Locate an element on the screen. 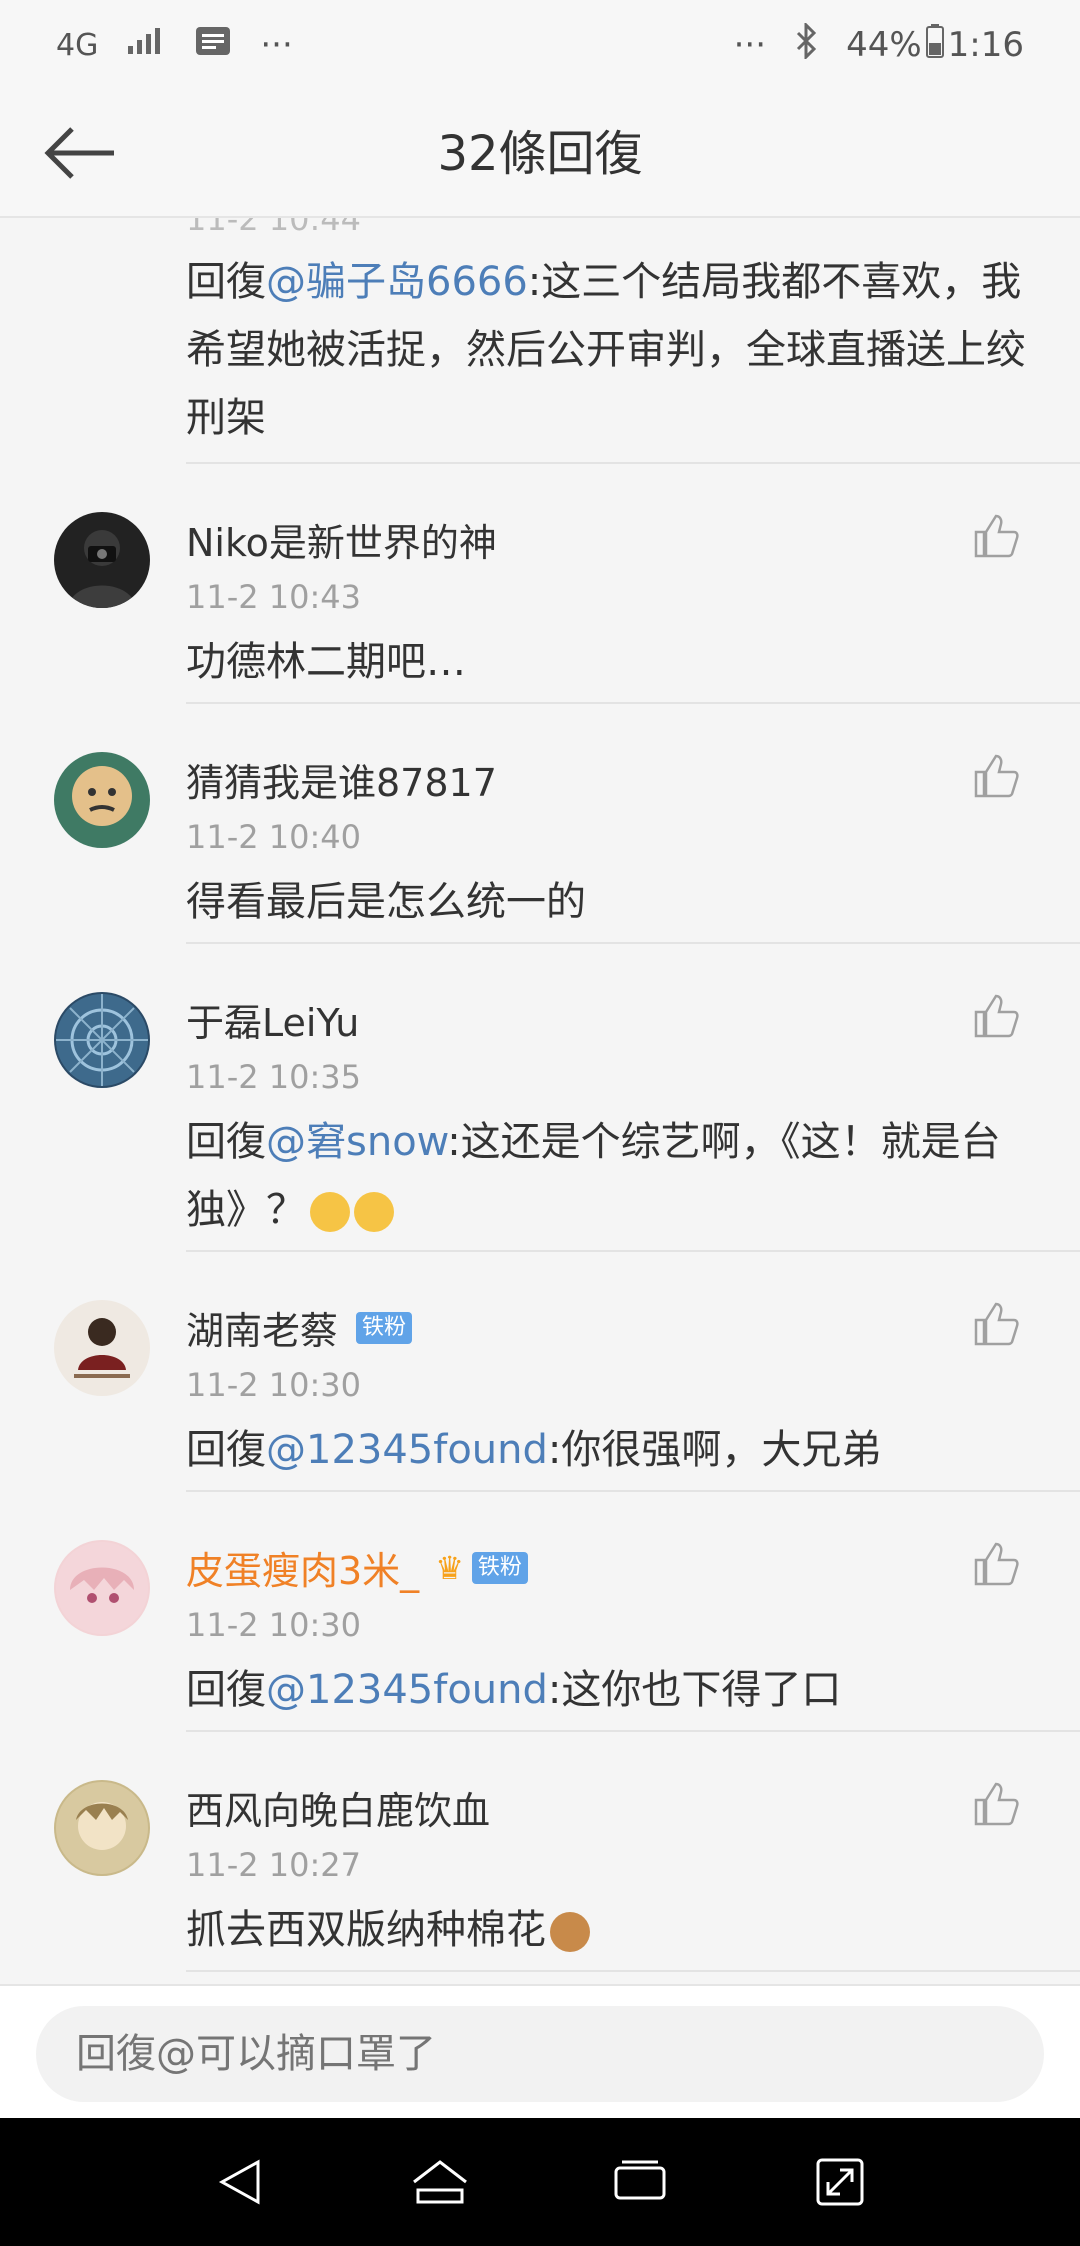  laughing-emoji-icon is located at coordinates (374, 1212).